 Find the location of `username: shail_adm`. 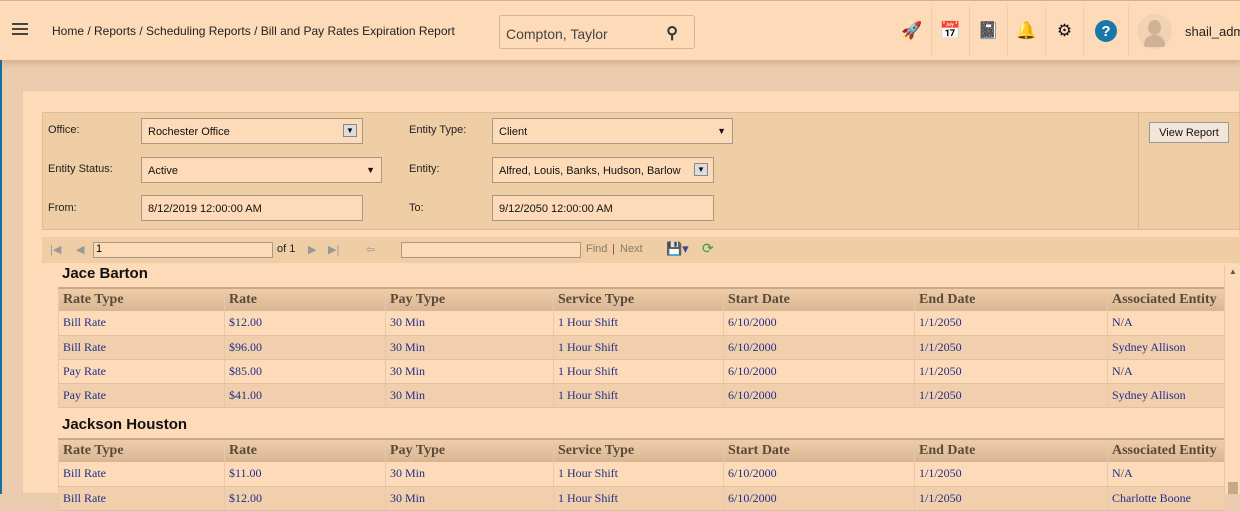

username: shail_adm is located at coordinates (1212, 31).